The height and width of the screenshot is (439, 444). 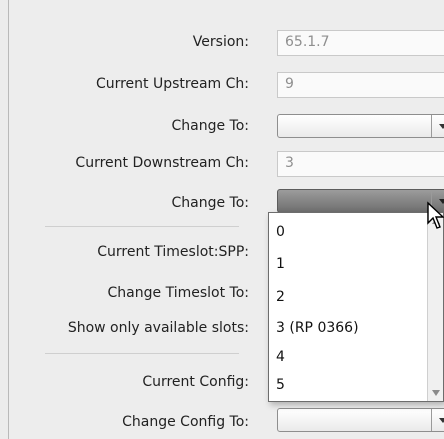 What do you see at coordinates (360, 126) in the screenshot?
I see `change-to-upstream-select` at bounding box center [360, 126].